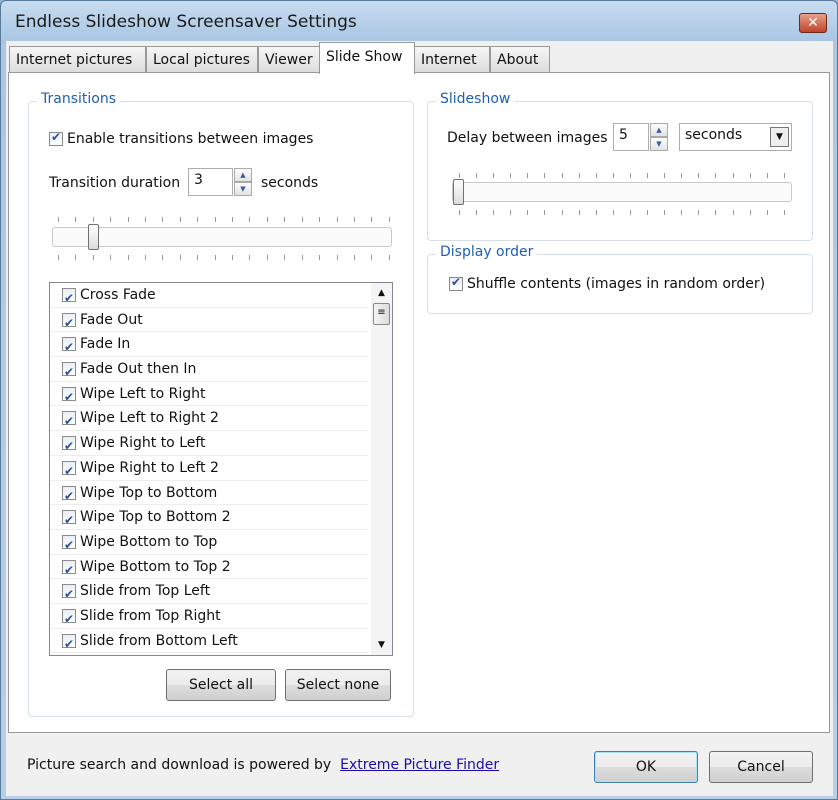 Image resolution: width=838 pixels, height=800 pixels. I want to click on transition-item: Wipe Left to Right 2, so click(209, 419).